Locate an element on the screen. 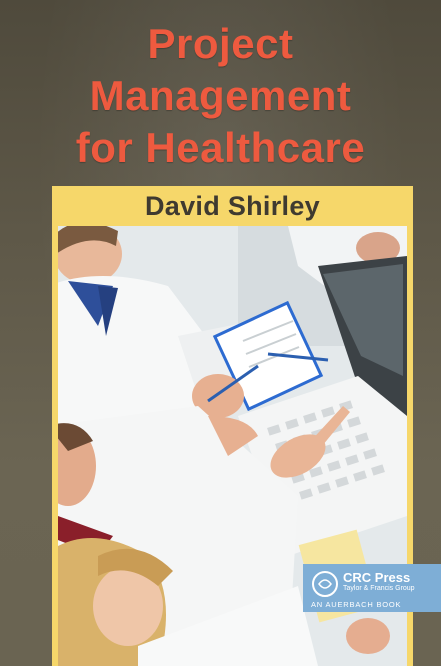  title-line-2: Management is located at coordinates (220, 95).